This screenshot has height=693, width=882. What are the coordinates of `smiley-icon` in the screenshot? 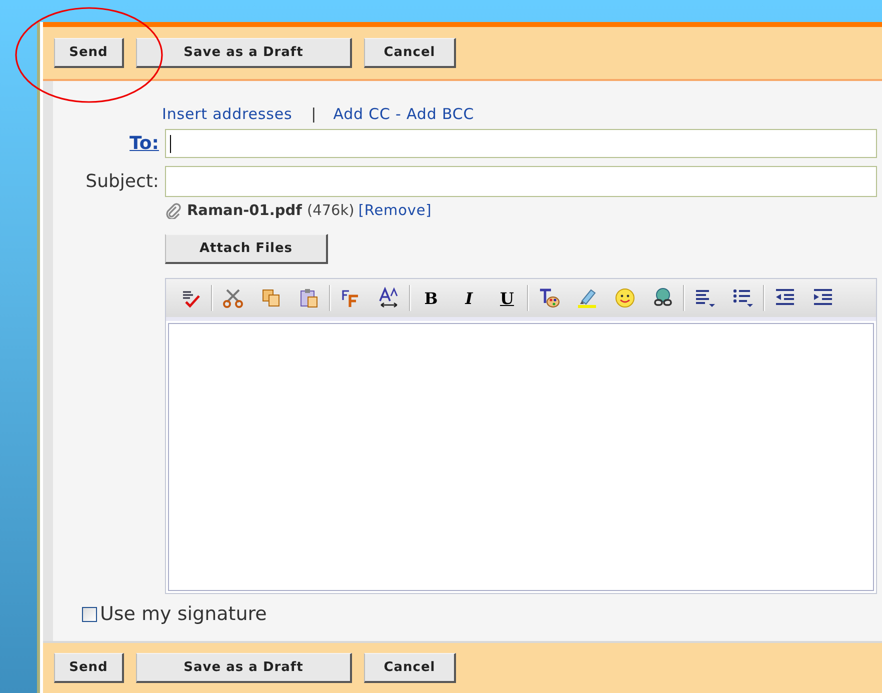 It's located at (625, 298).